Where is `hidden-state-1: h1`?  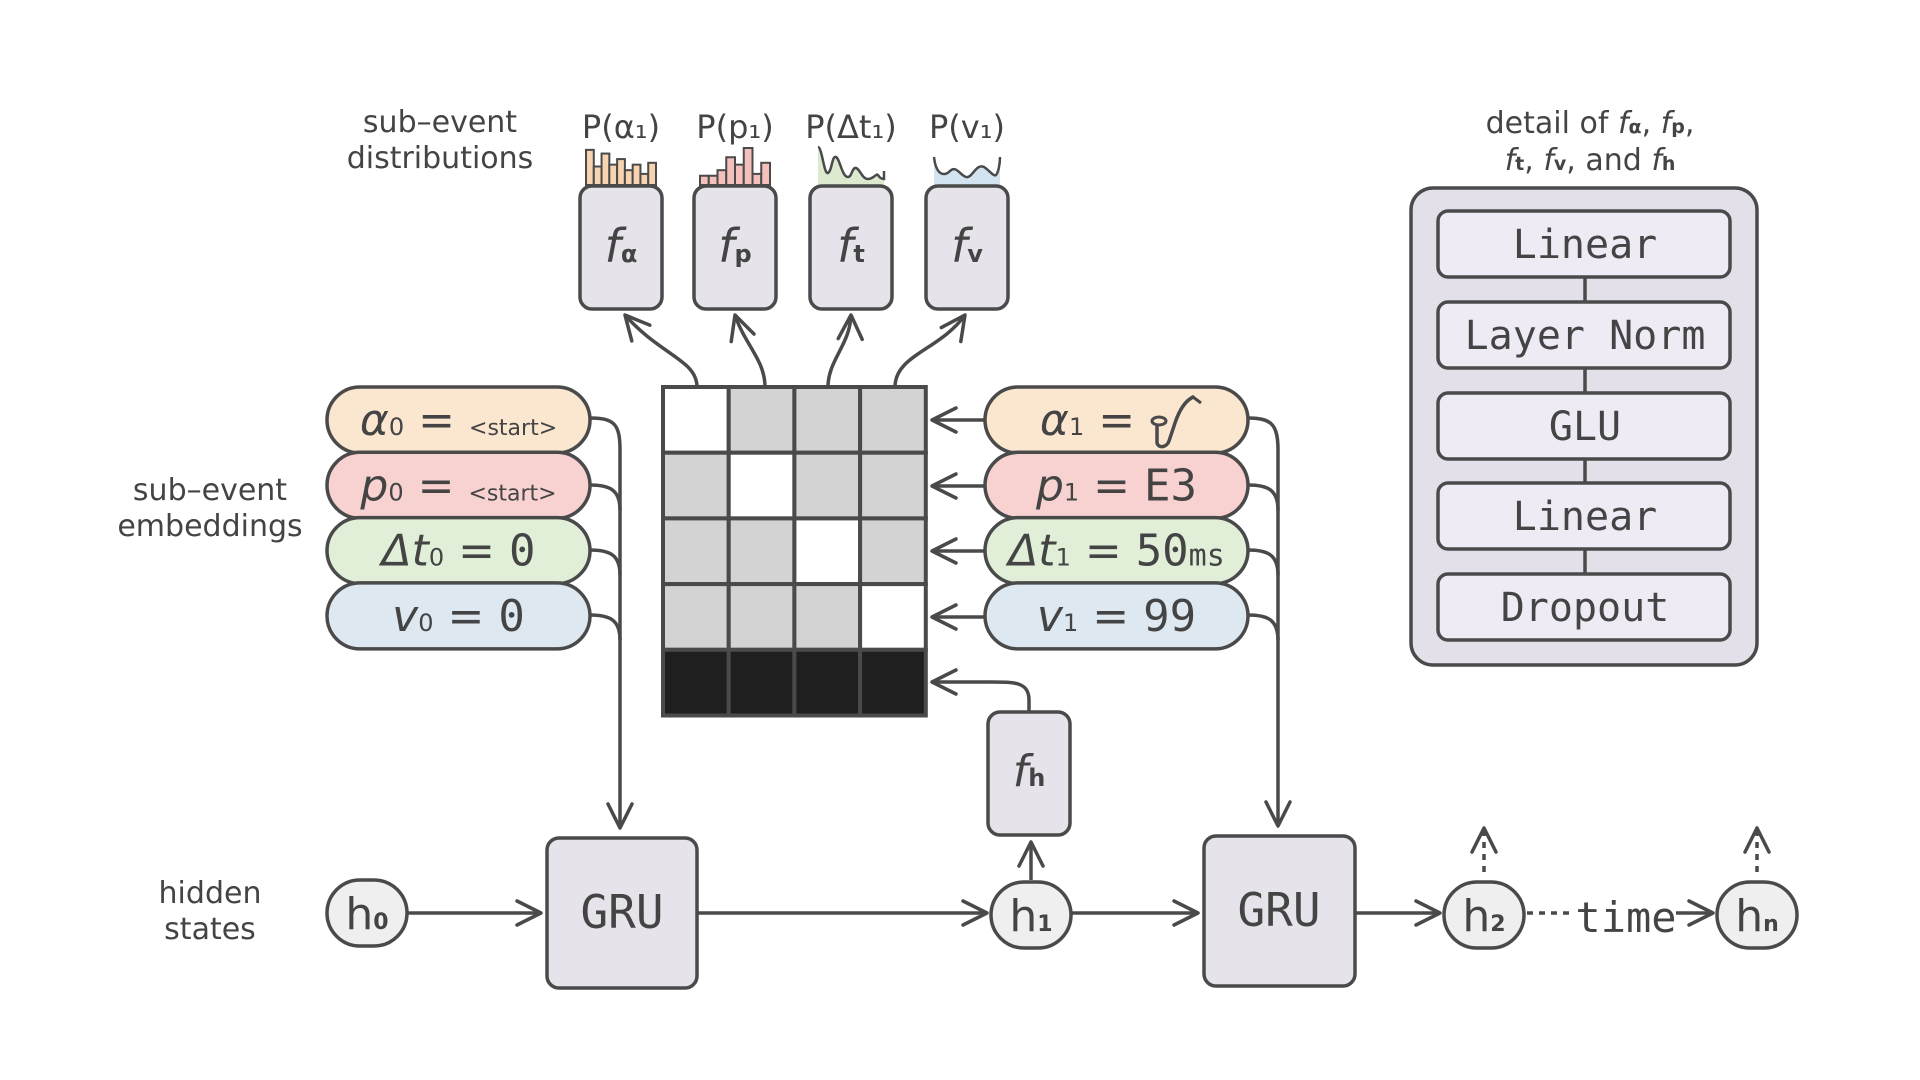 hidden-state-1: h1 is located at coordinates (1031, 915).